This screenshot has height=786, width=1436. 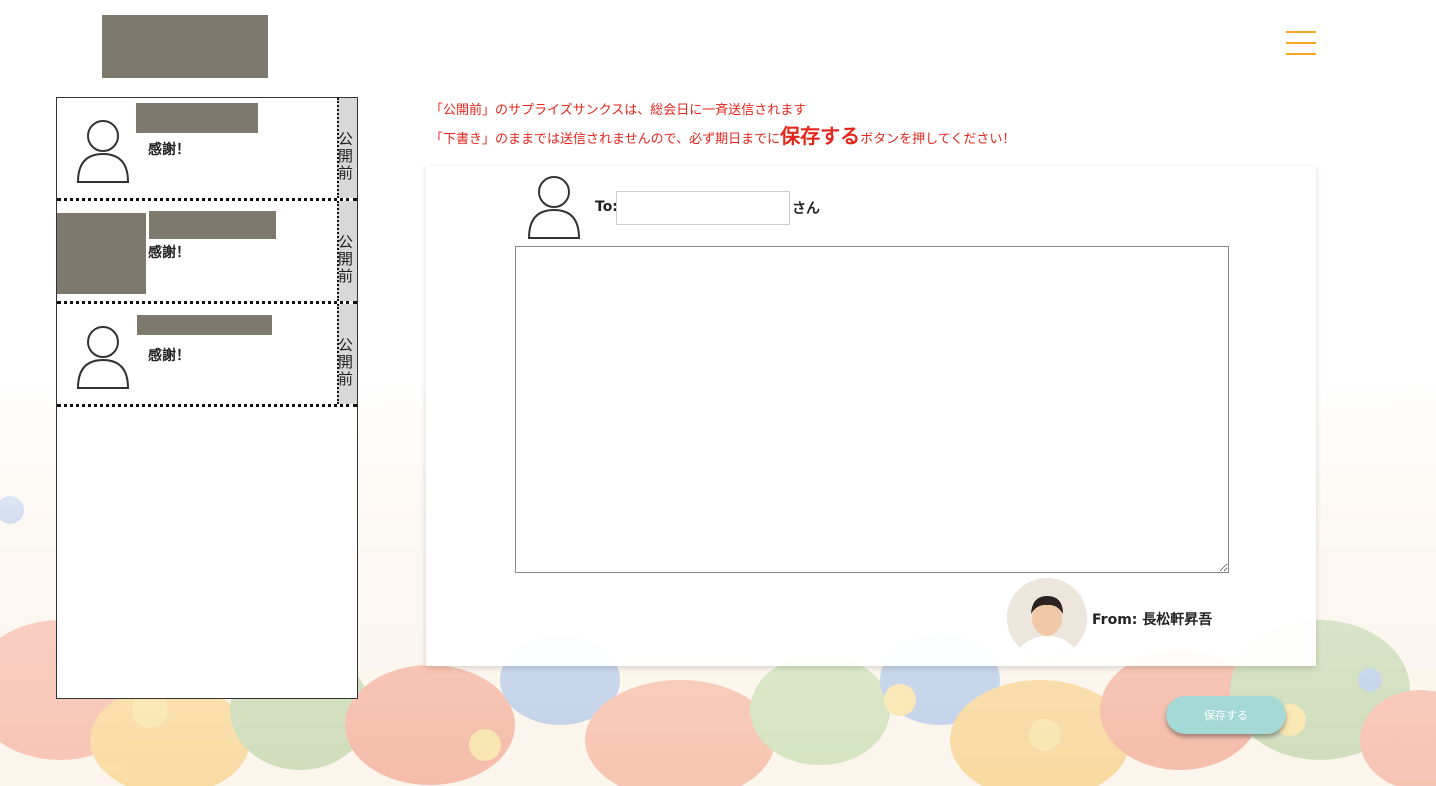 What do you see at coordinates (605, 139) in the screenshot?
I see `notice-text: 「下書き」のままでは送信されませんので、必ず期日までに` at bounding box center [605, 139].